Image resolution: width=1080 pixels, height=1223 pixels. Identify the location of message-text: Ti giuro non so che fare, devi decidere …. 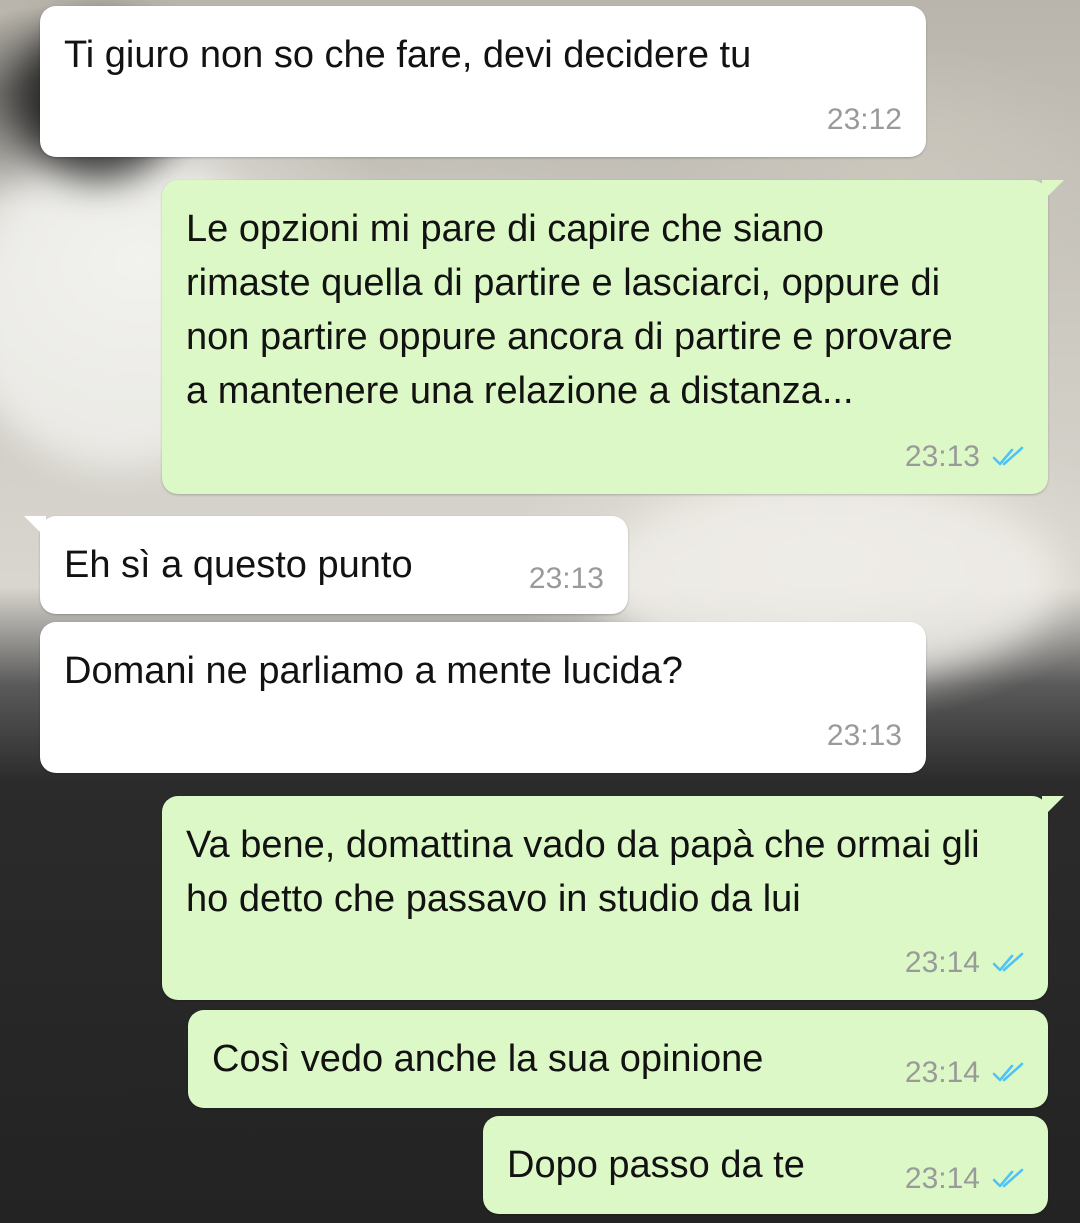
(408, 55).